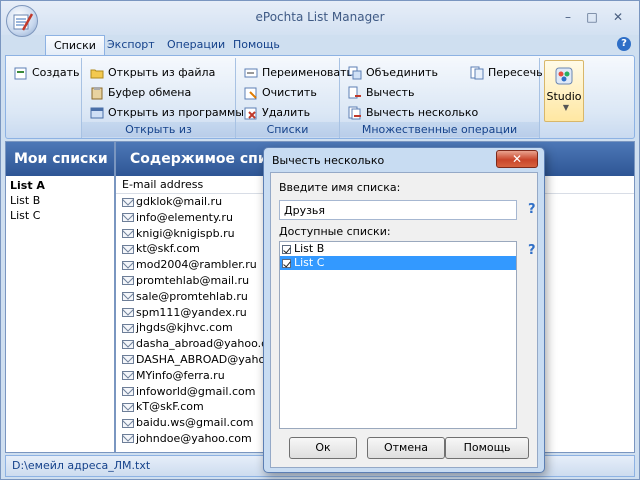 This screenshot has width=640, height=480. Describe the element at coordinates (564, 76) in the screenshot. I see `studio-icon` at that location.